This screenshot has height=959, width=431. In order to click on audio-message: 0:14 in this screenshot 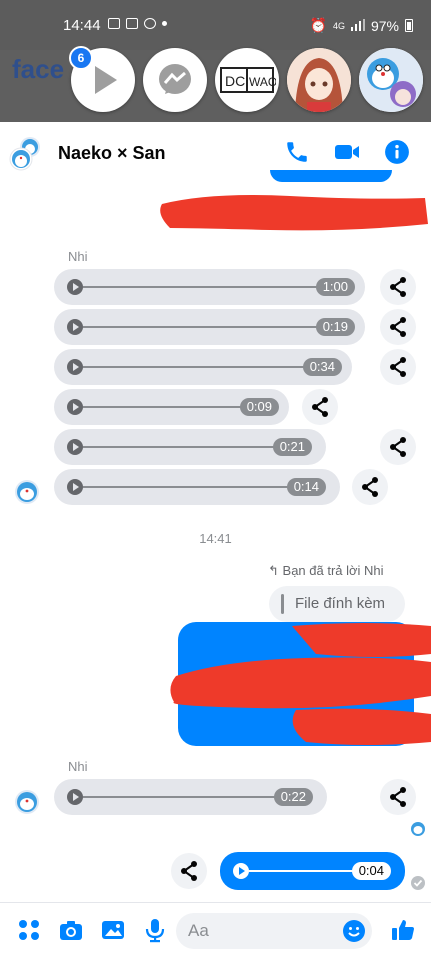, I will do `click(197, 487)`.